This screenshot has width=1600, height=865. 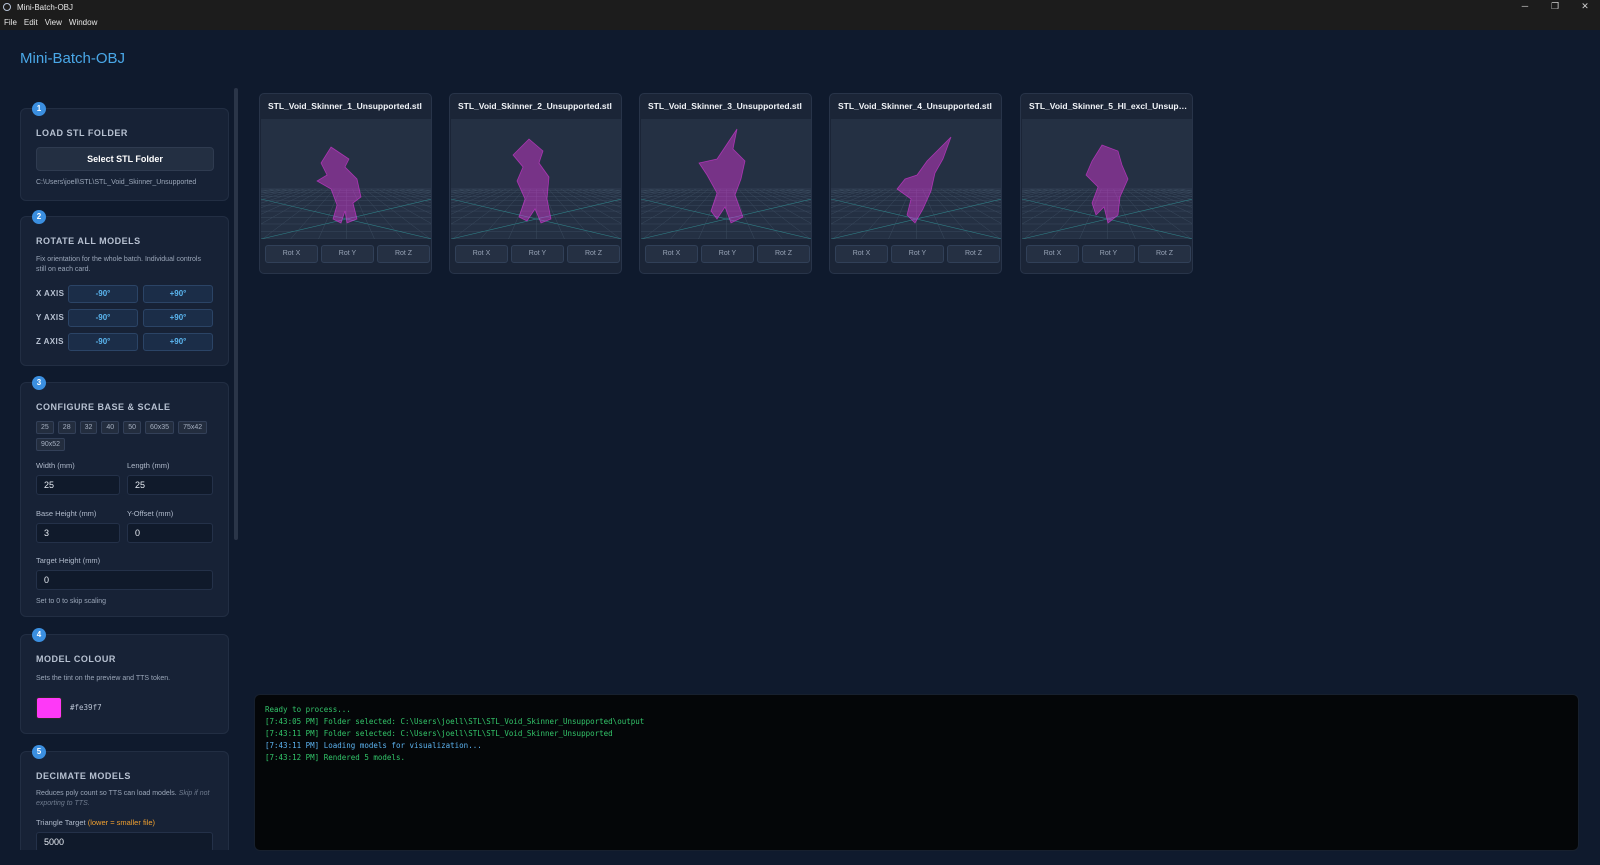 What do you see at coordinates (170, 485) in the screenshot?
I see `length-input: 25` at bounding box center [170, 485].